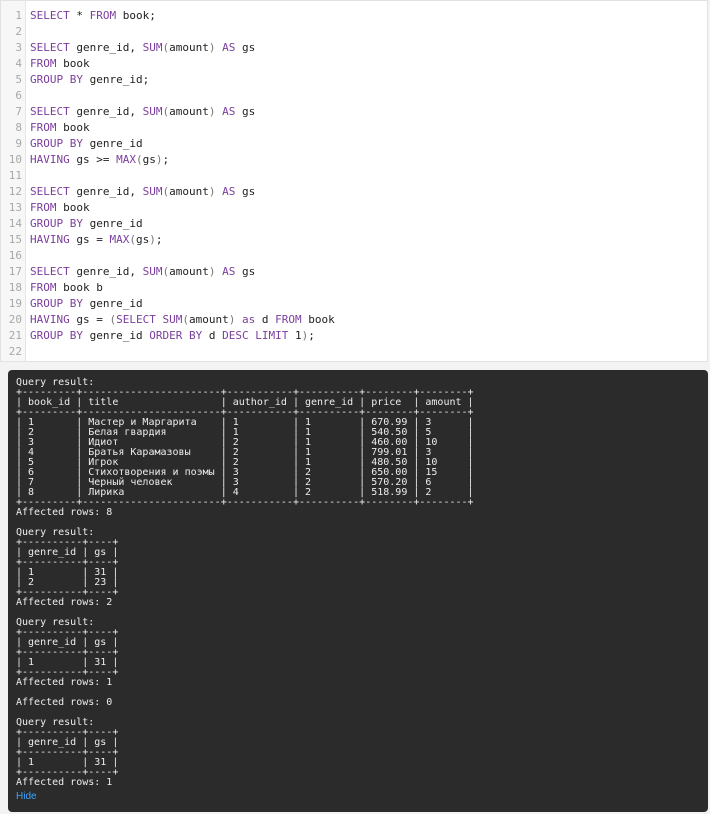 The width and height of the screenshot is (710, 814). I want to click on line-number: 15, so click(15, 239).